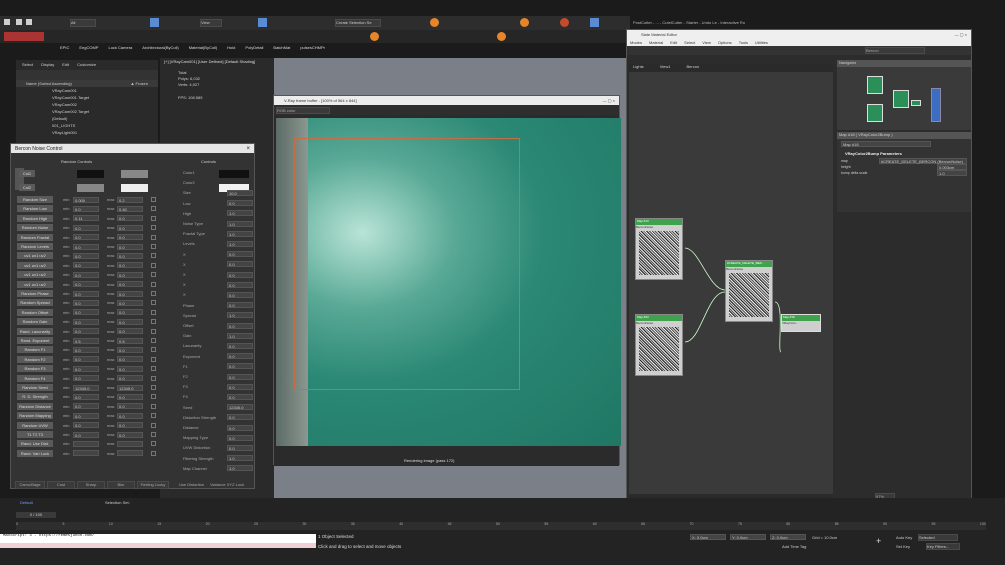  Describe the element at coordinates (794, 546) in the screenshot. I see `add-time-tag: Add Time Tag` at that location.